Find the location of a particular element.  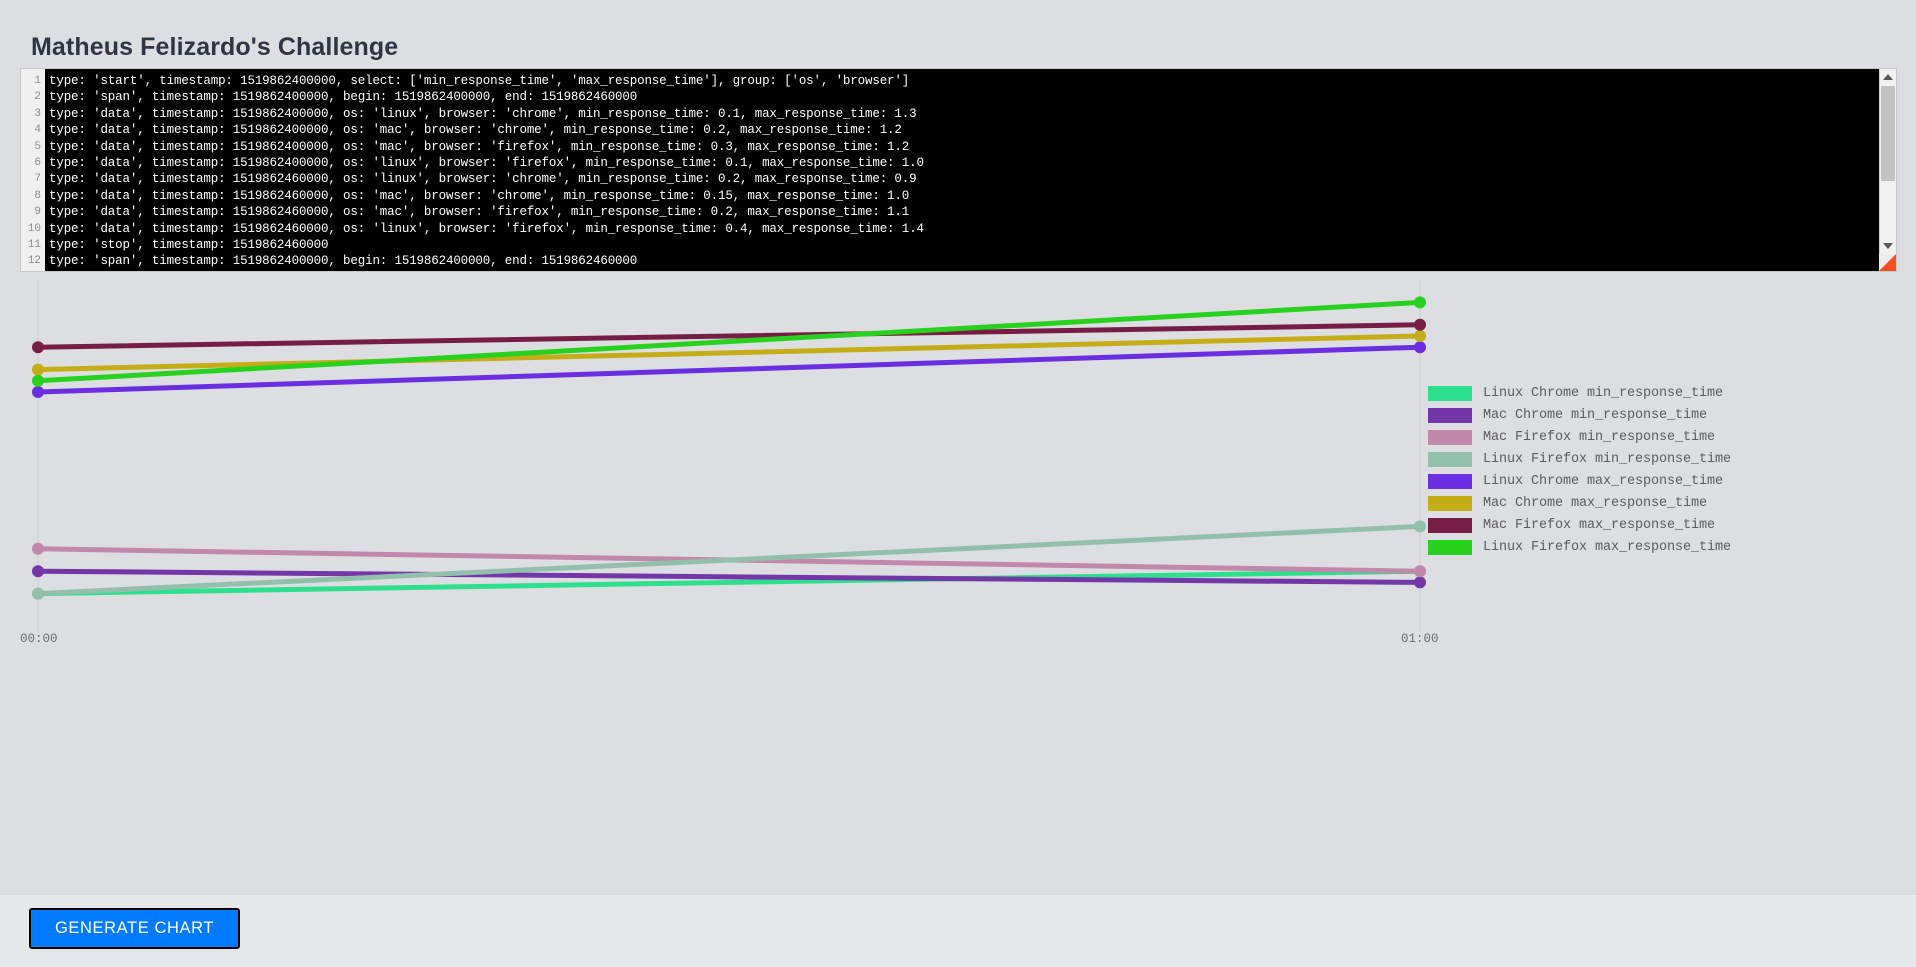

line-number: 7 is located at coordinates (37, 179).